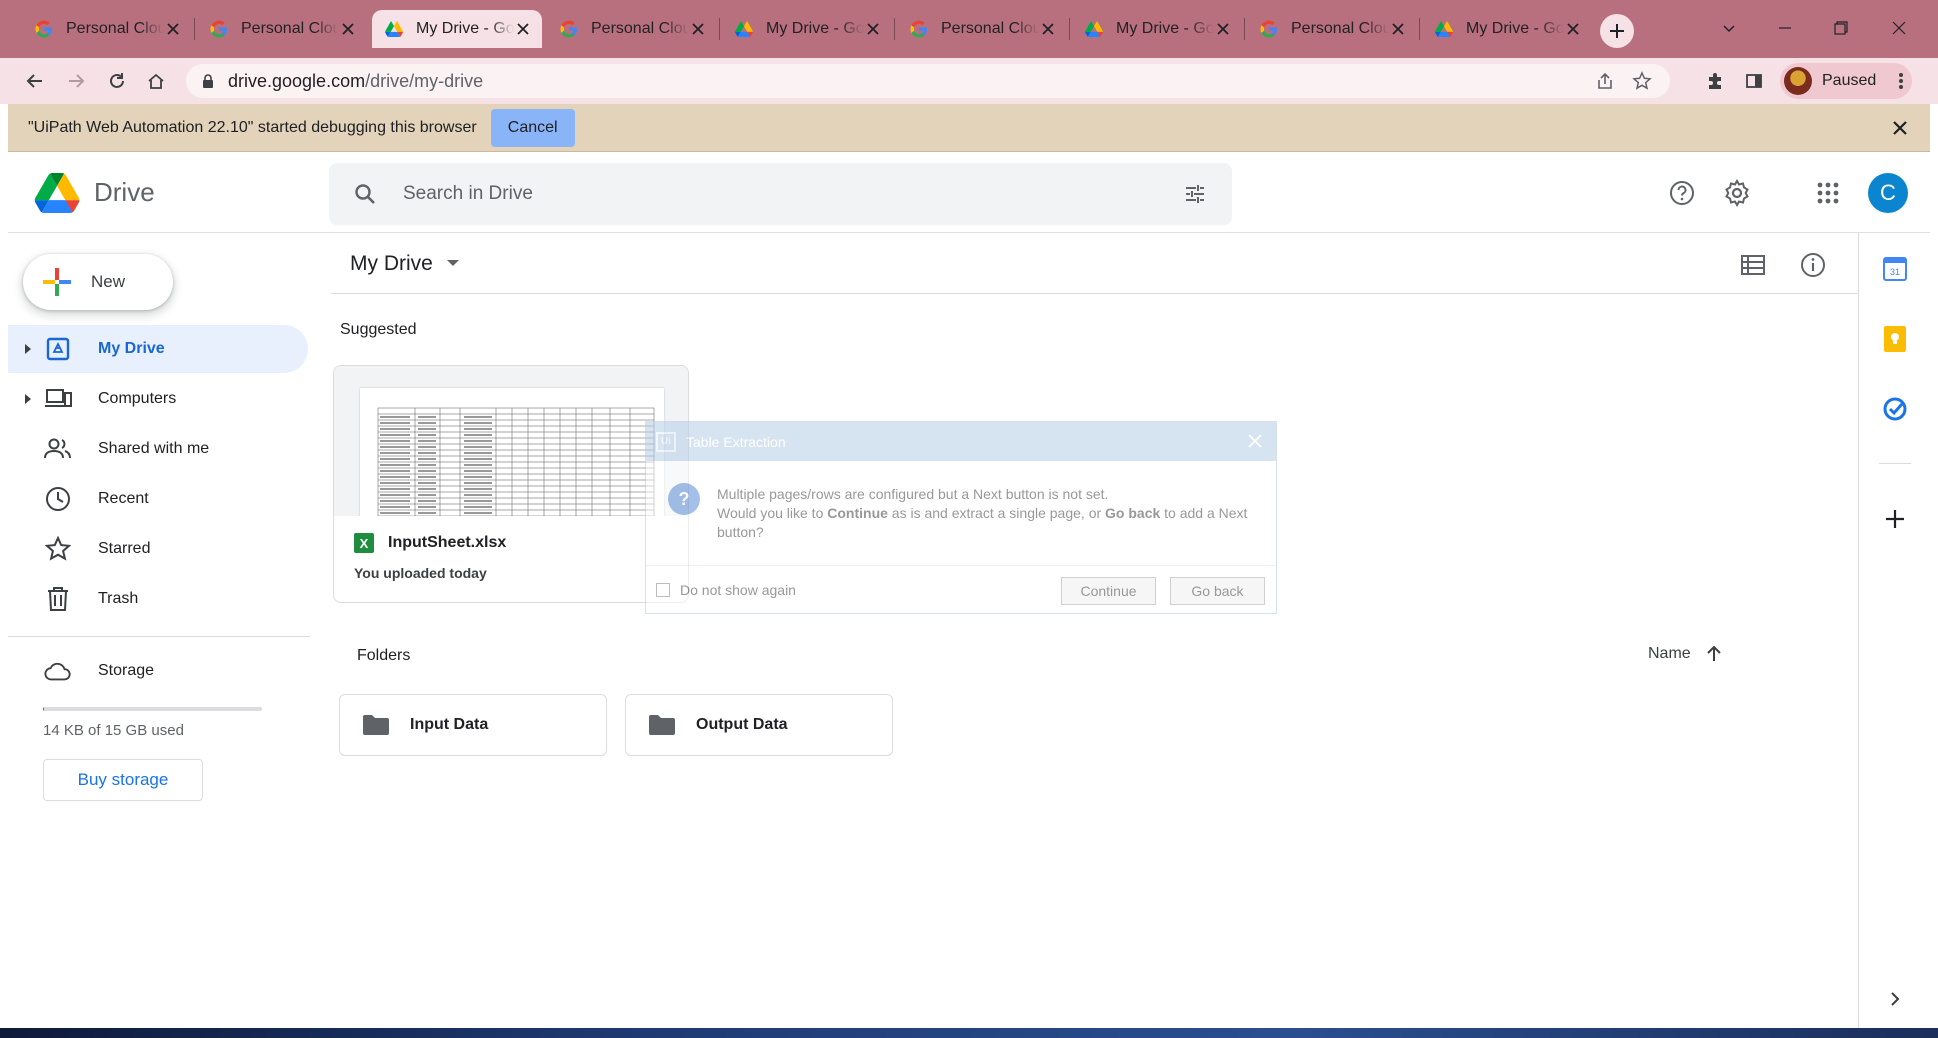 This screenshot has width=1938, height=1038. What do you see at coordinates (468, 194) in the screenshot?
I see `search-input: Search in Drive` at bounding box center [468, 194].